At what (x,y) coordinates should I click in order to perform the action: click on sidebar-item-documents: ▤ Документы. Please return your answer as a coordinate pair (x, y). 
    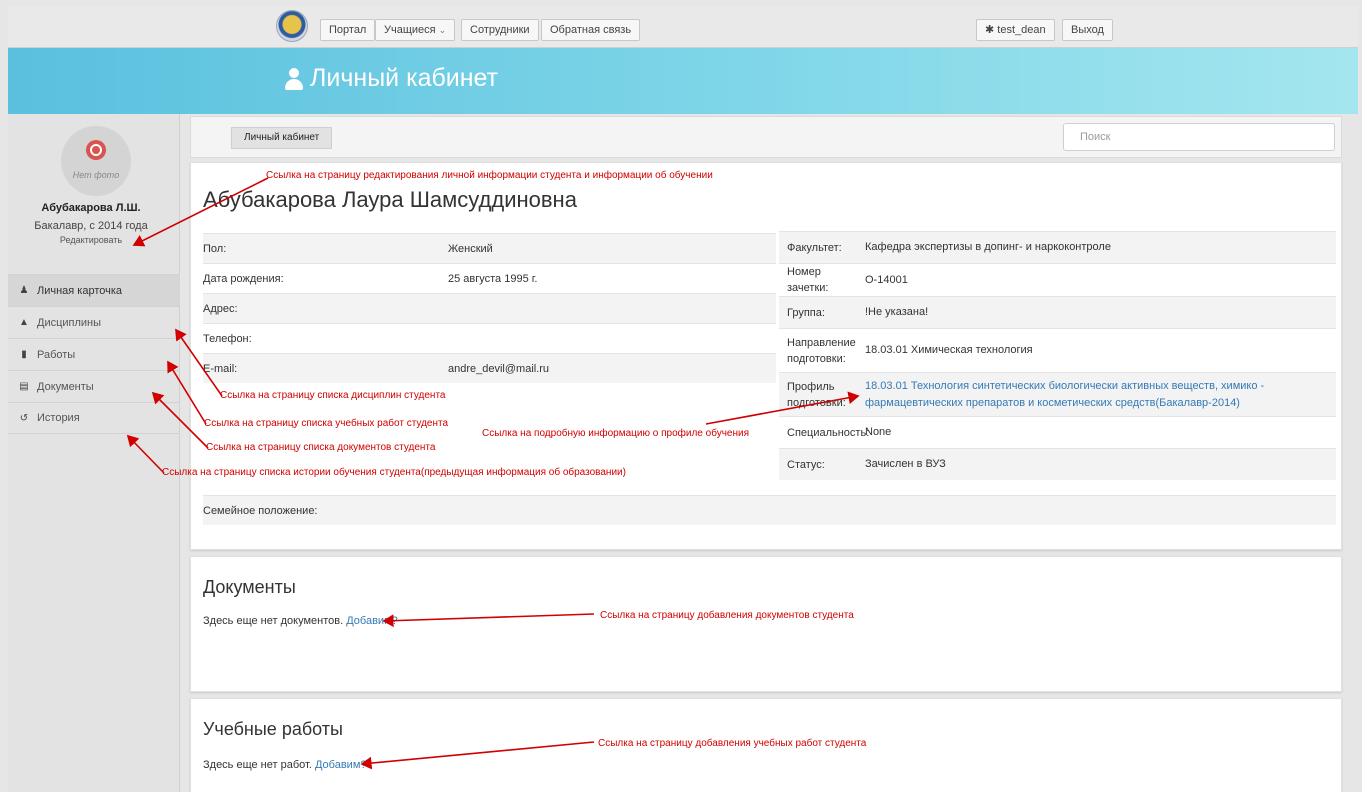
    Looking at the image, I should click on (94, 386).